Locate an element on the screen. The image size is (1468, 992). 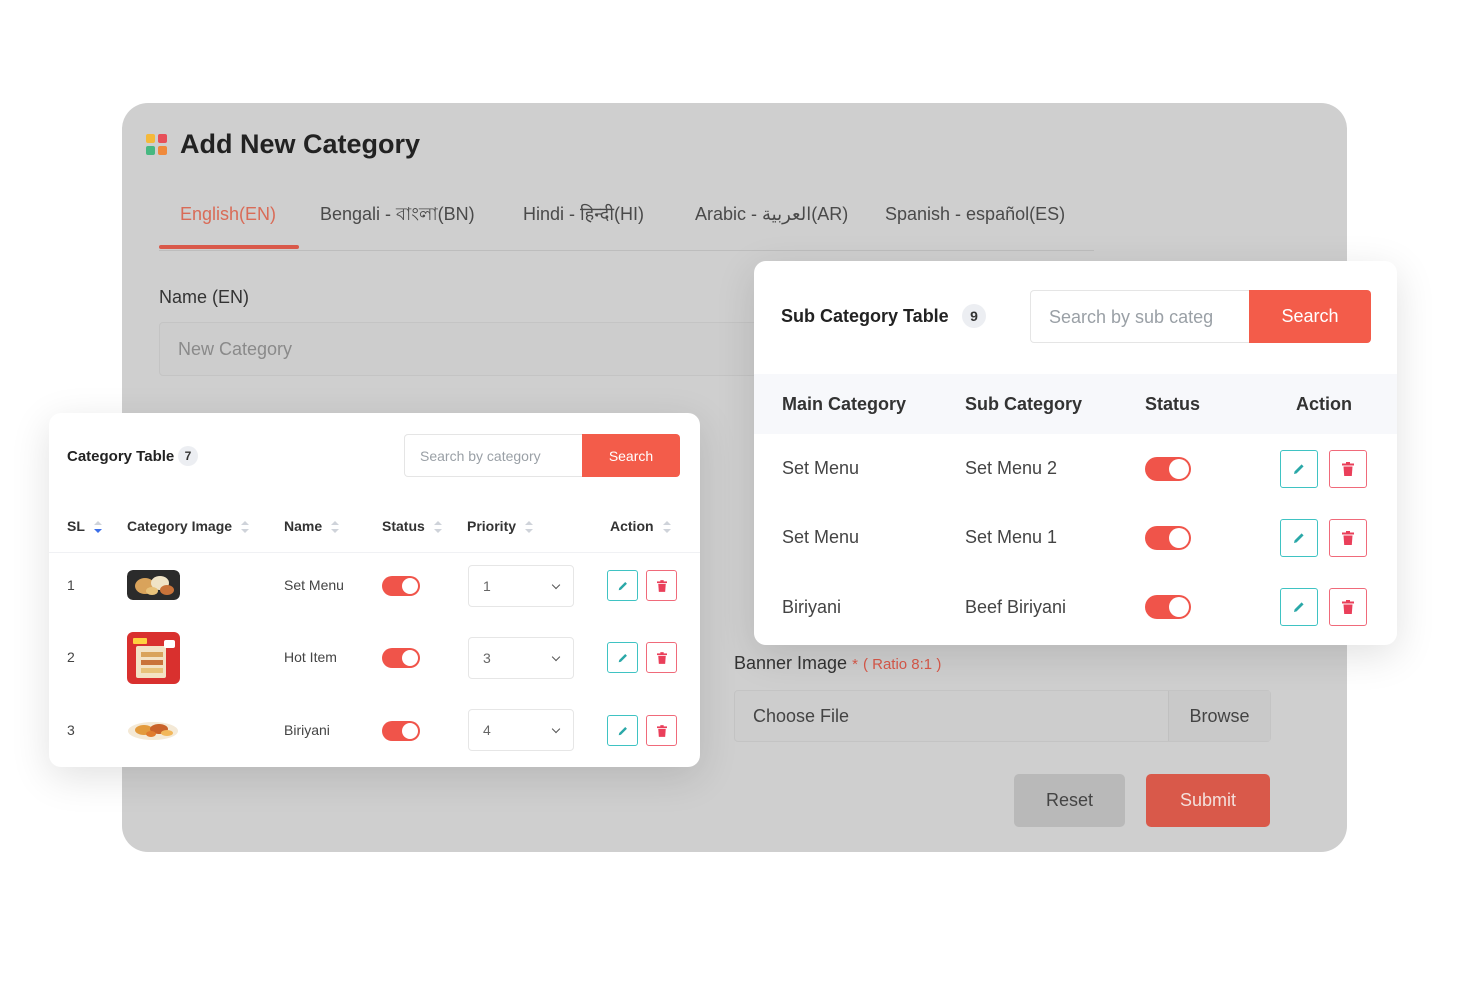
category-search-button: Search is located at coordinates (631, 455).